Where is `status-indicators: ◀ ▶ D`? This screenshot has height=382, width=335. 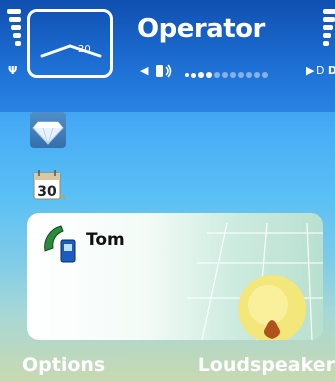
status-indicators: ◀ ▶ D is located at coordinates (237, 72).